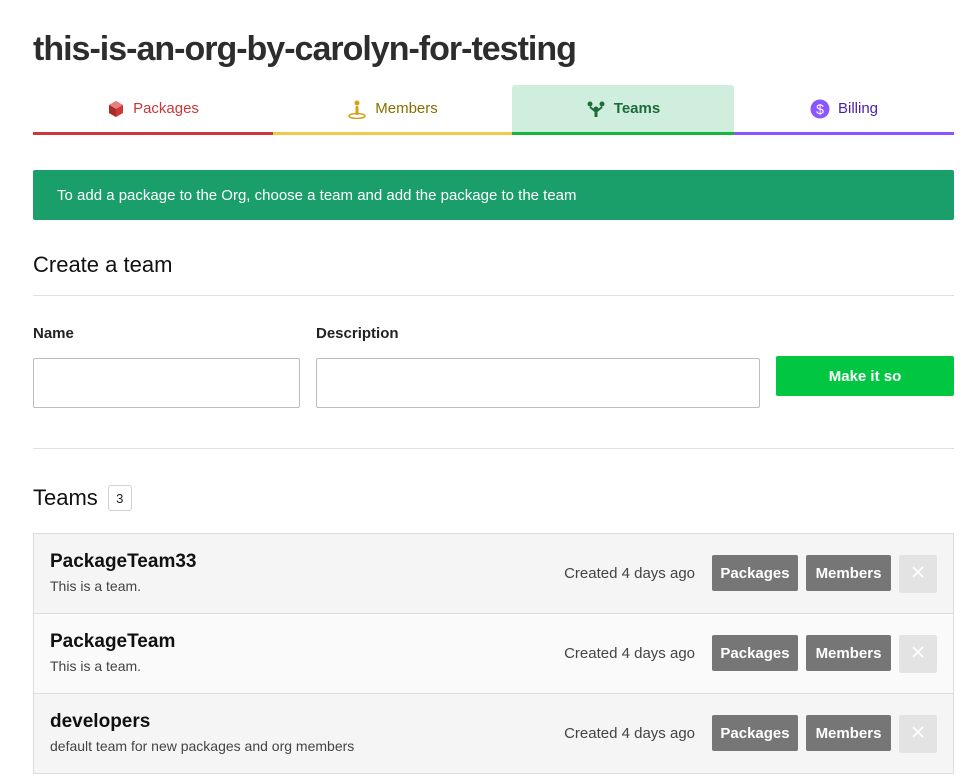 The height and width of the screenshot is (774, 973). What do you see at coordinates (166, 108) in the screenshot?
I see `tab-packages-label: Packages` at bounding box center [166, 108].